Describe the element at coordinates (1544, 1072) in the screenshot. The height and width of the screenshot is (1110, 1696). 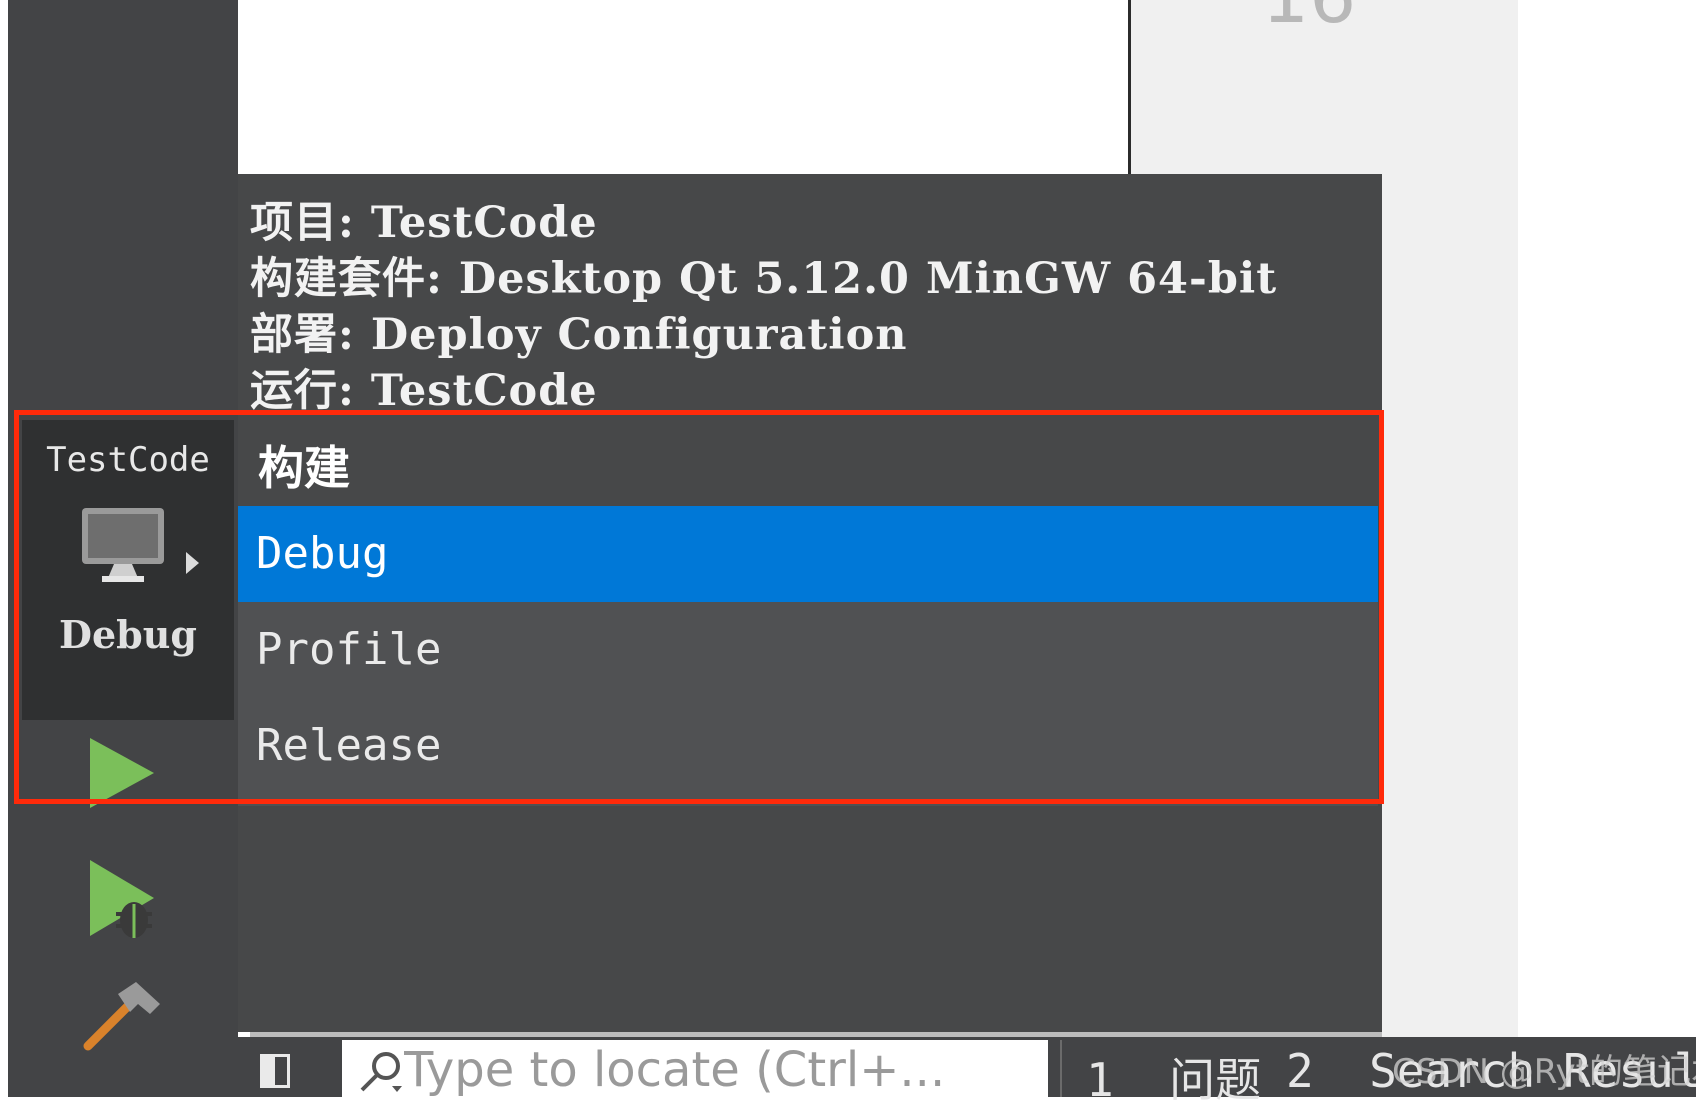
I see `watermark: CSDN @Ryt的笔记本` at that location.